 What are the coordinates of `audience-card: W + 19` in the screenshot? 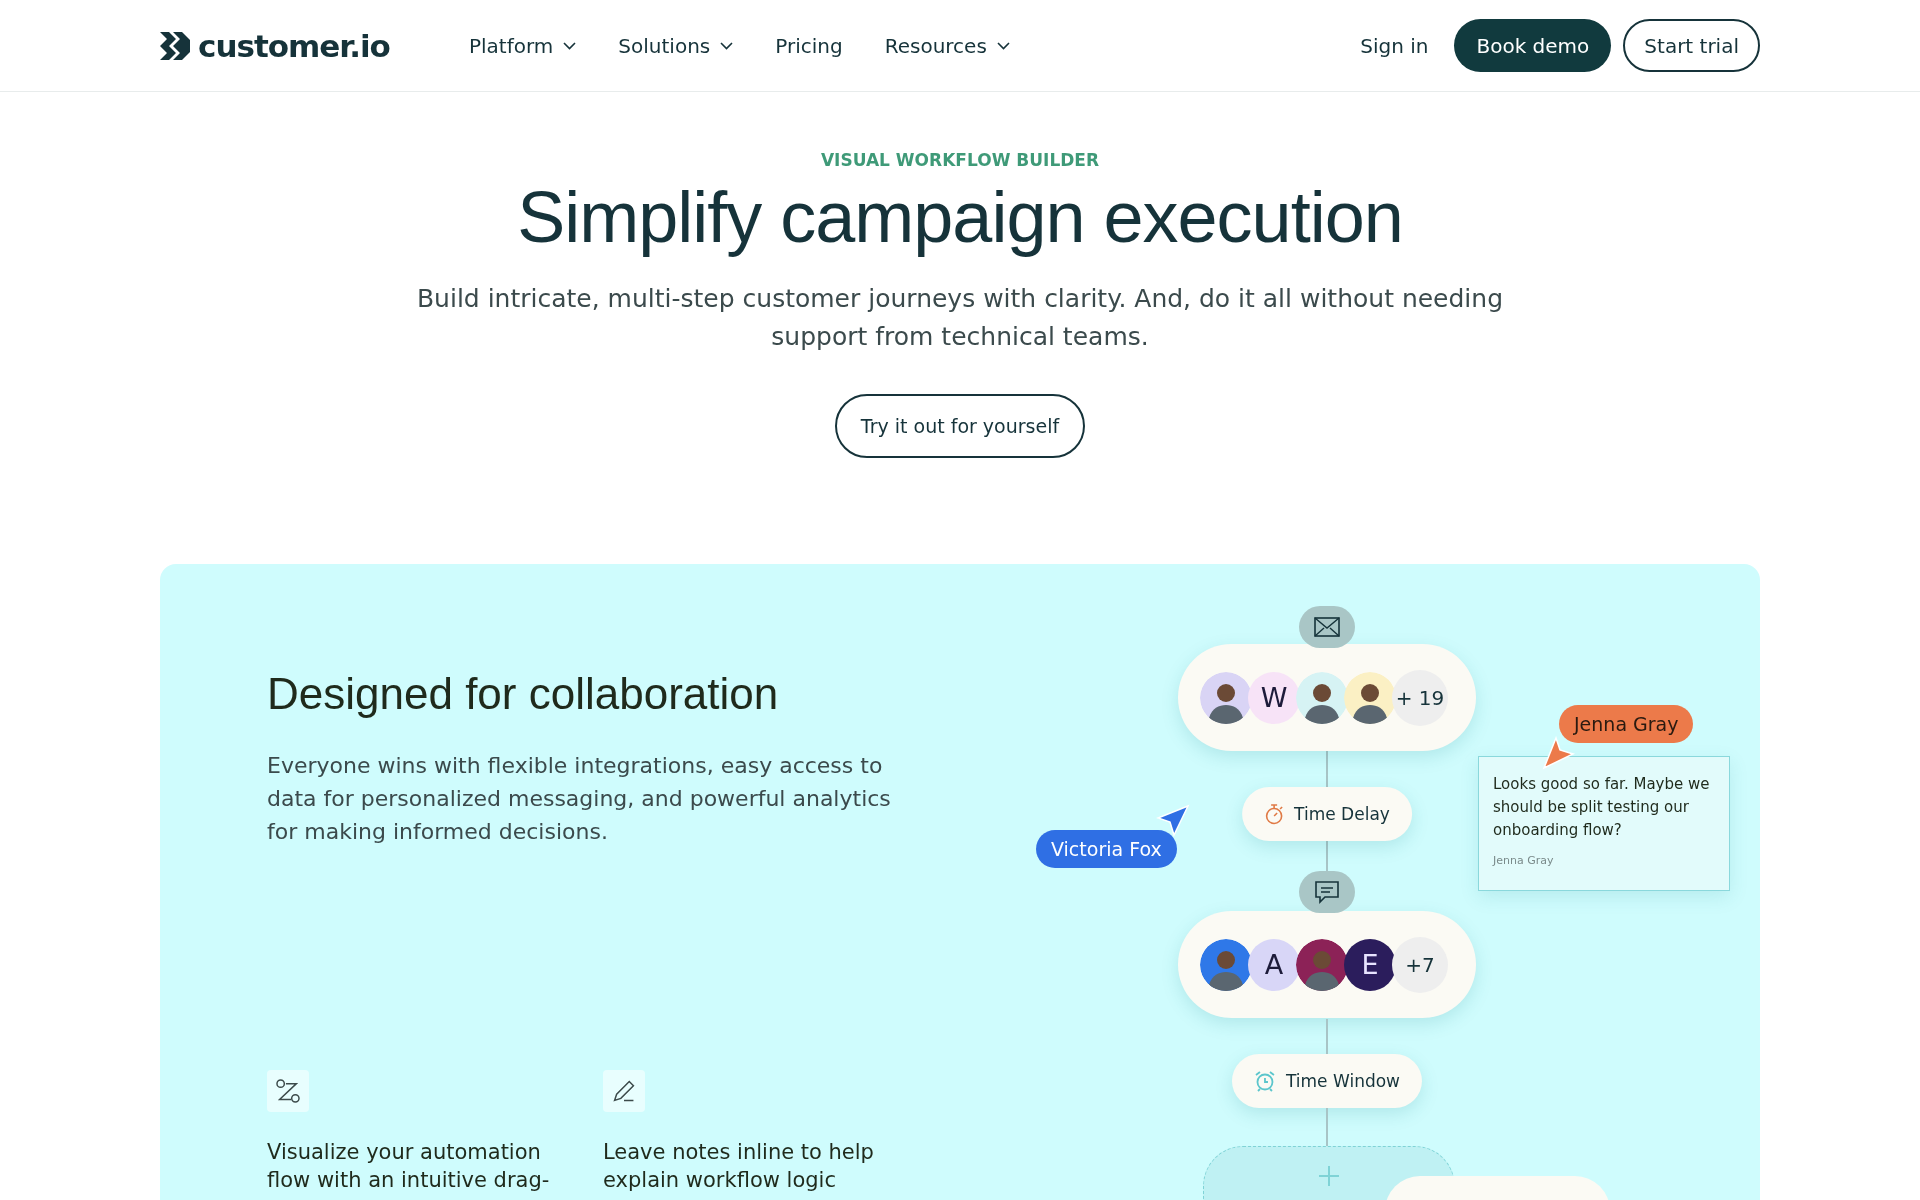 It's located at (1327, 697).